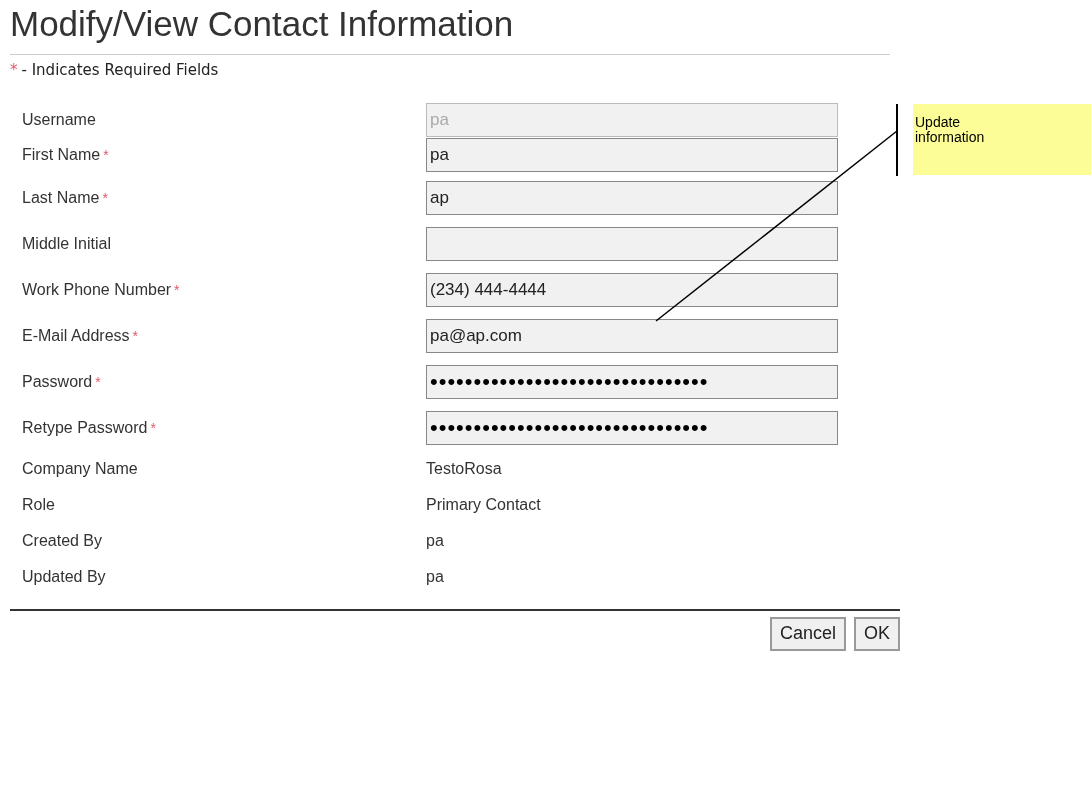 This screenshot has height=810, width=1091. What do you see at coordinates (85, 427) in the screenshot?
I see `field-label: Retype Password` at bounding box center [85, 427].